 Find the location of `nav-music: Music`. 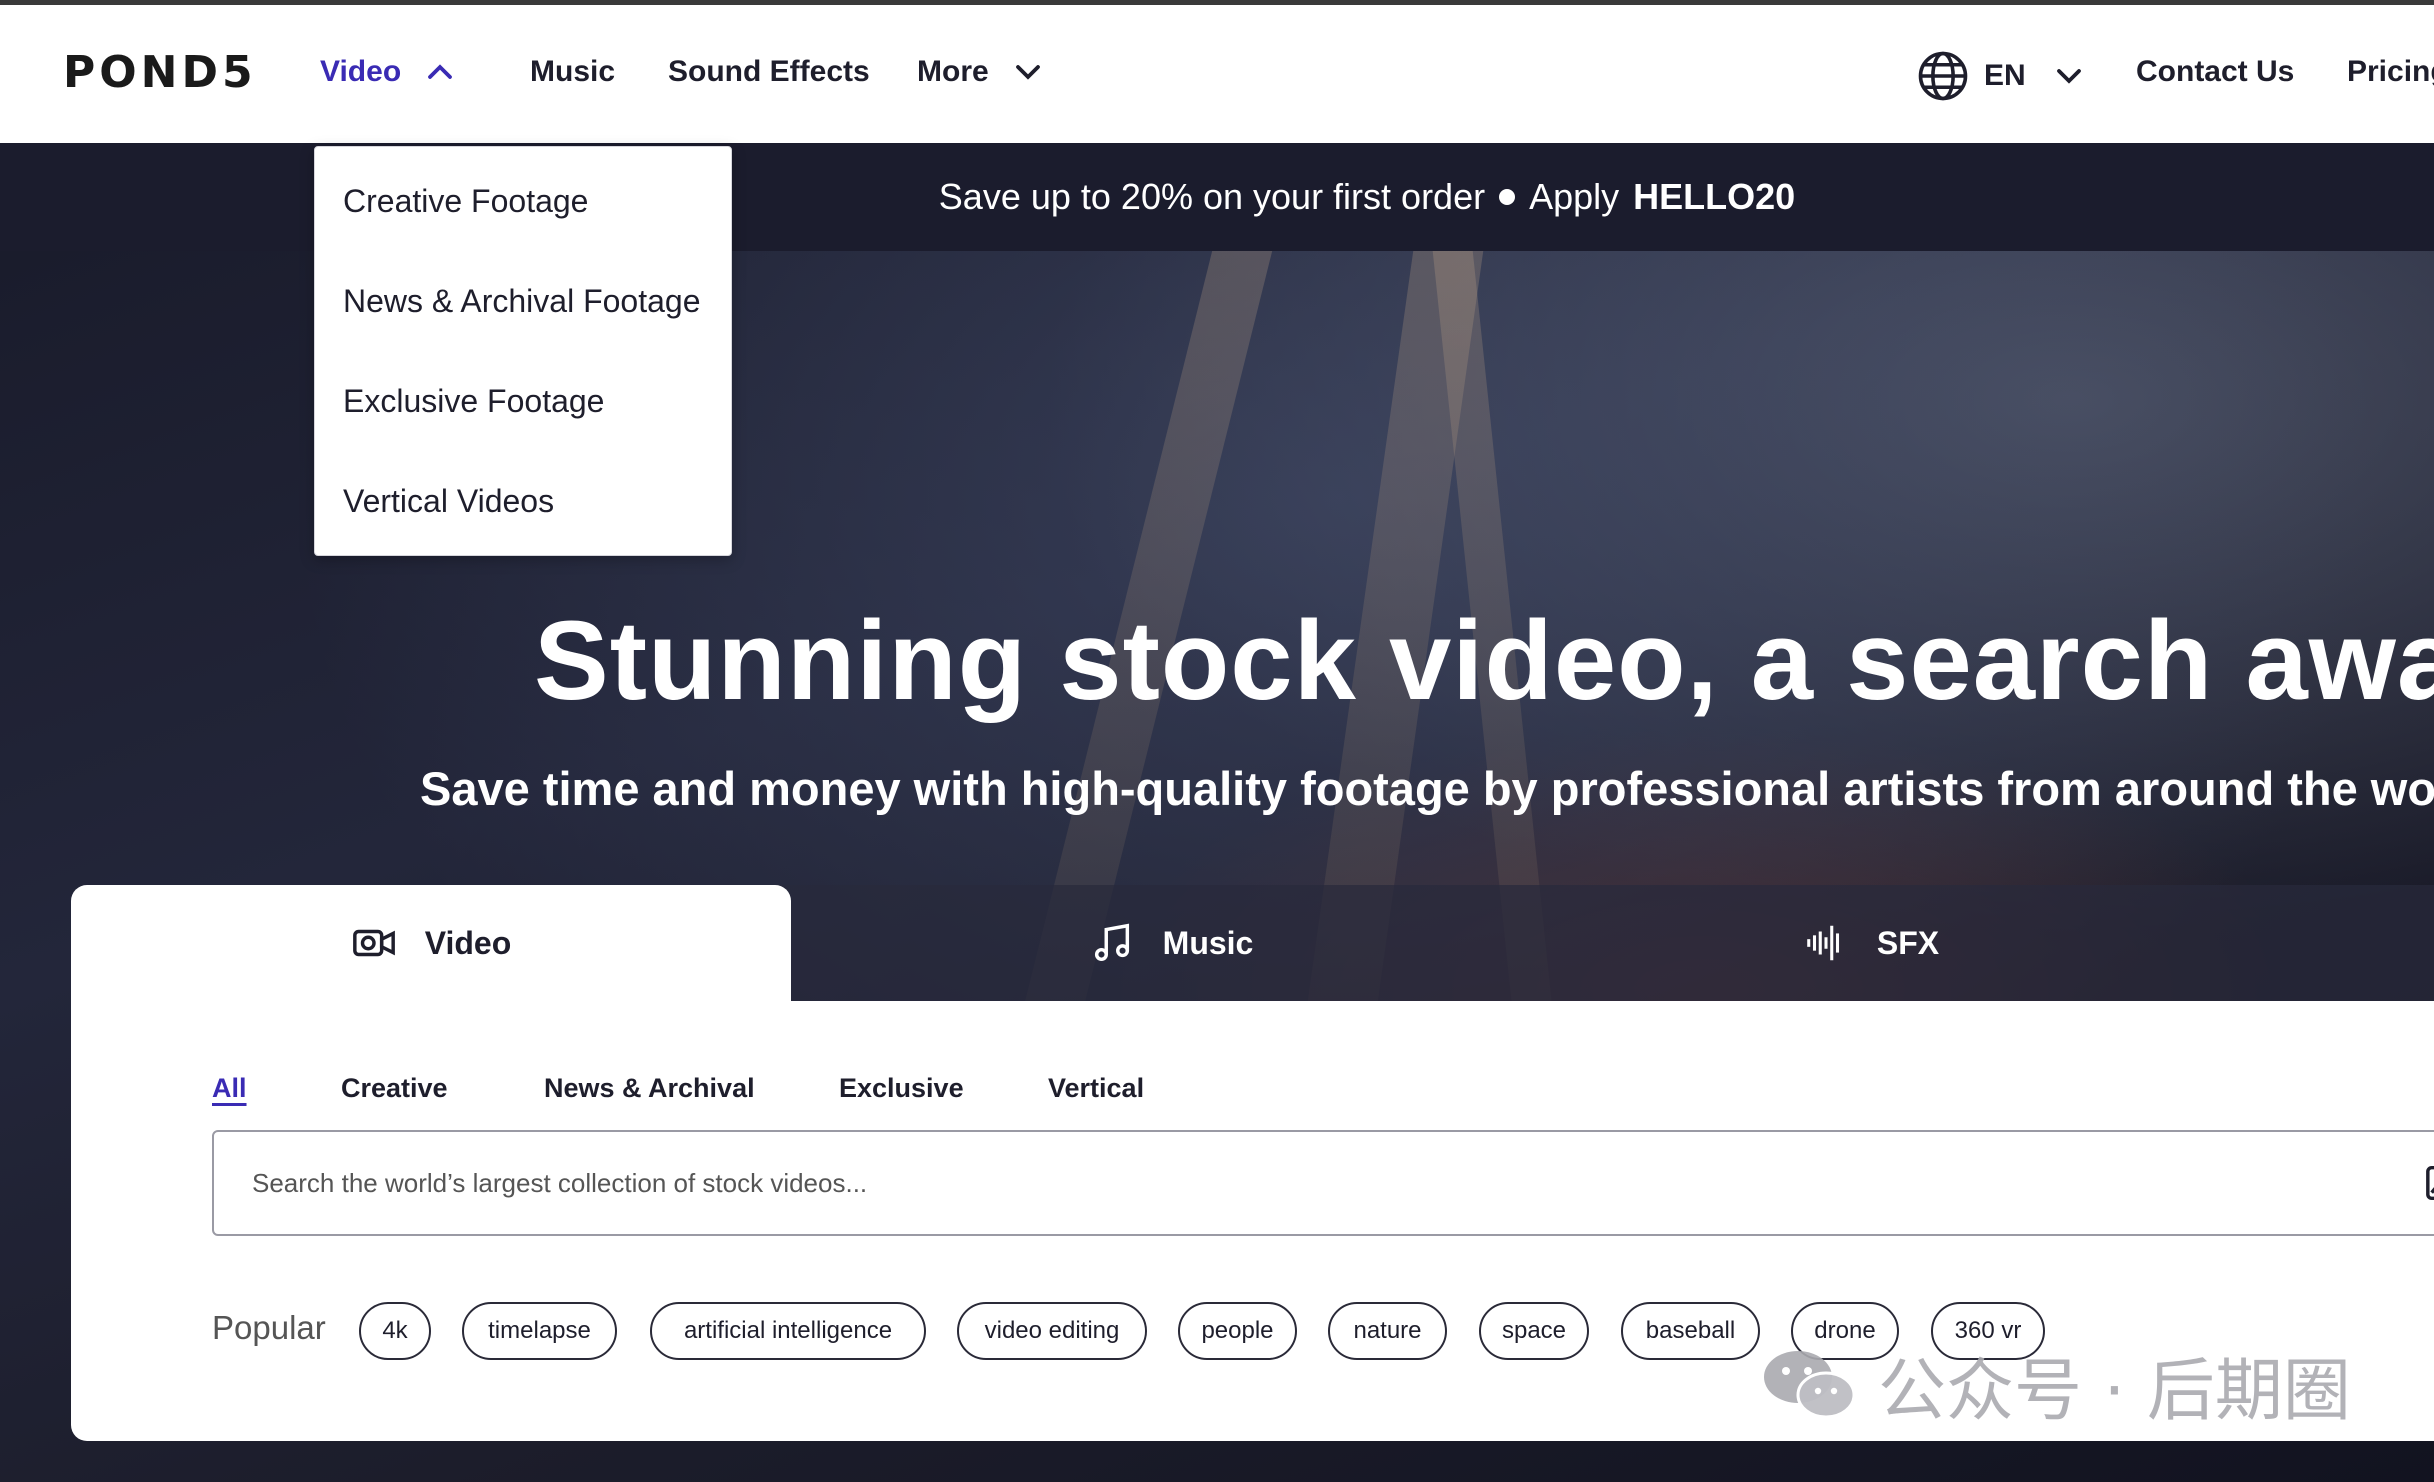

nav-music: Music is located at coordinates (572, 72).